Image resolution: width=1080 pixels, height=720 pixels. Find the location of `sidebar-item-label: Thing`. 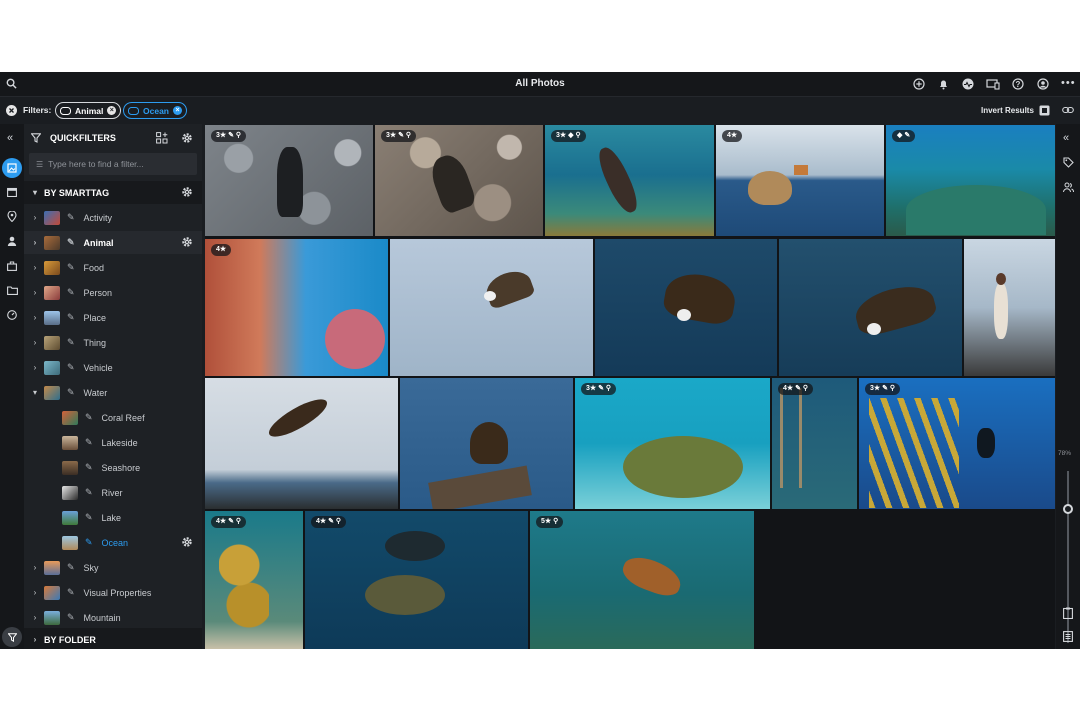

sidebar-item-label: Thing is located at coordinates (95, 342).